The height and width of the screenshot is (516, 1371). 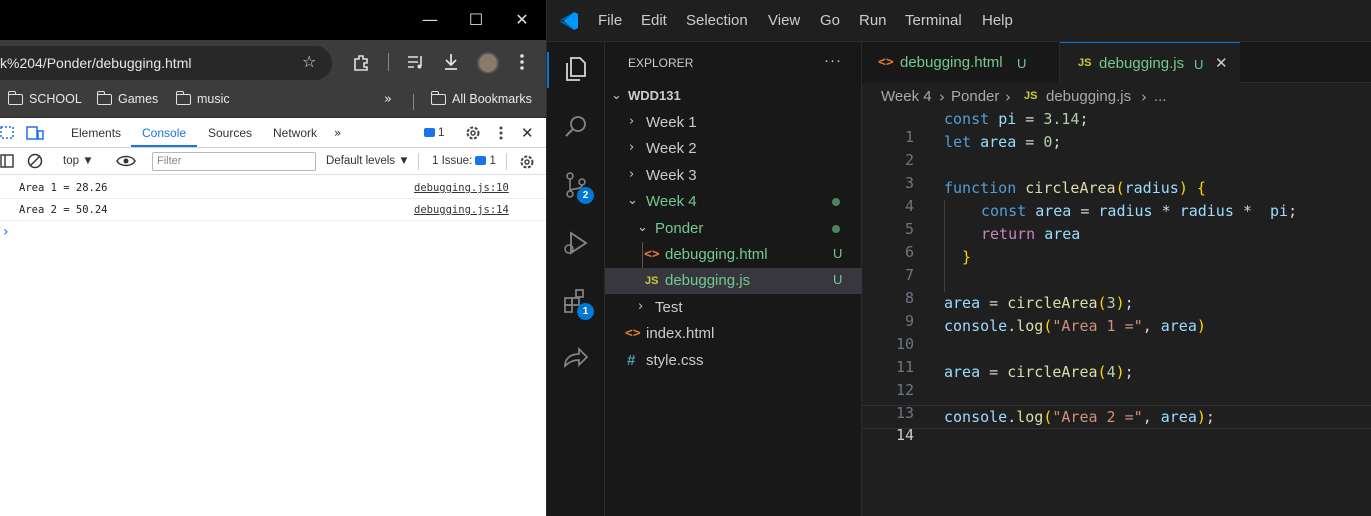 I want to click on run-debug-icon, so click(x=576, y=243).